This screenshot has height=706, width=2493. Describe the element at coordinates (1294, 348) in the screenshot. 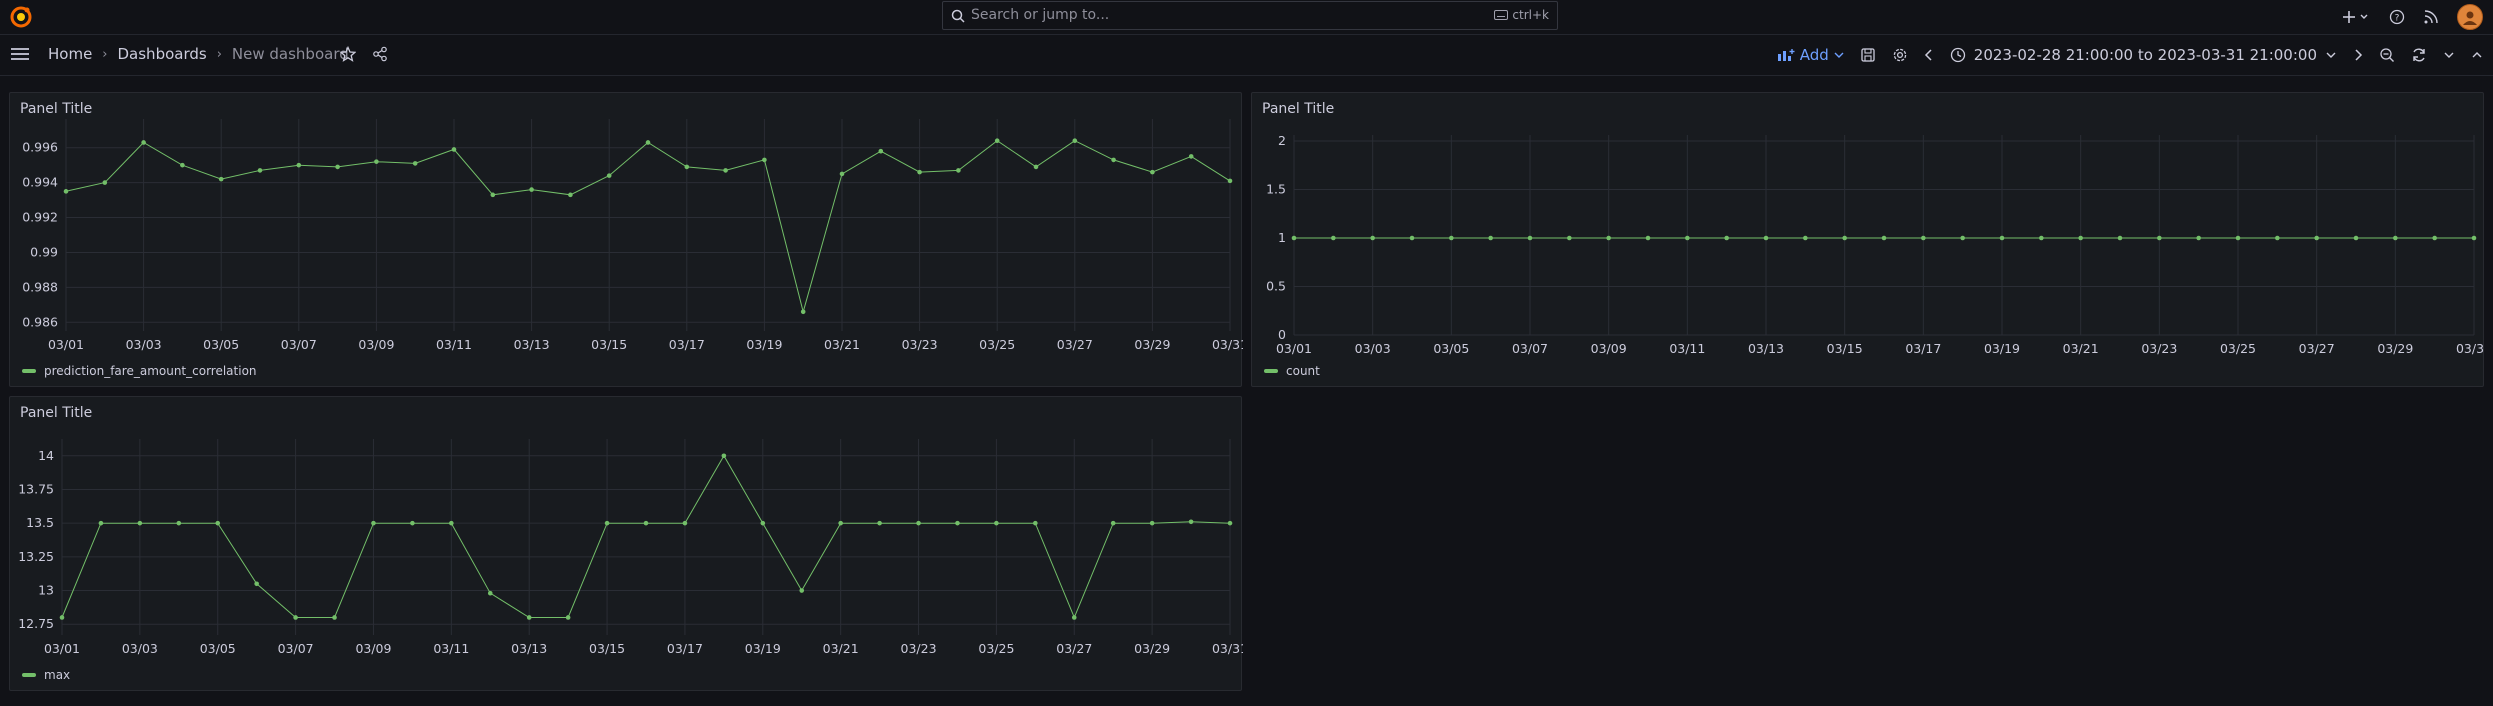

I see `x-tick-label: 03/01` at that location.